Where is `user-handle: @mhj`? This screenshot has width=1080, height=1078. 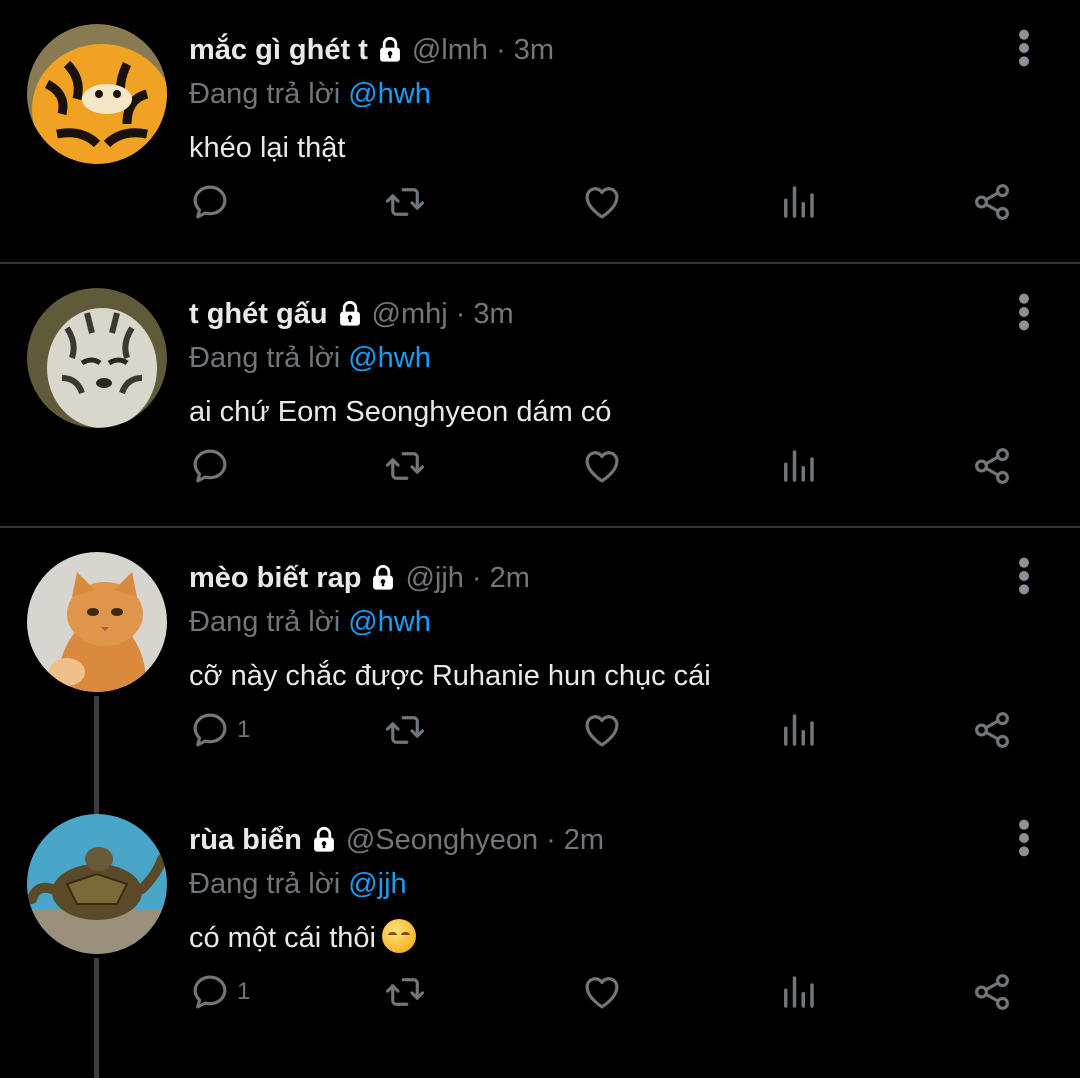
user-handle: @mhj is located at coordinates (410, 314).